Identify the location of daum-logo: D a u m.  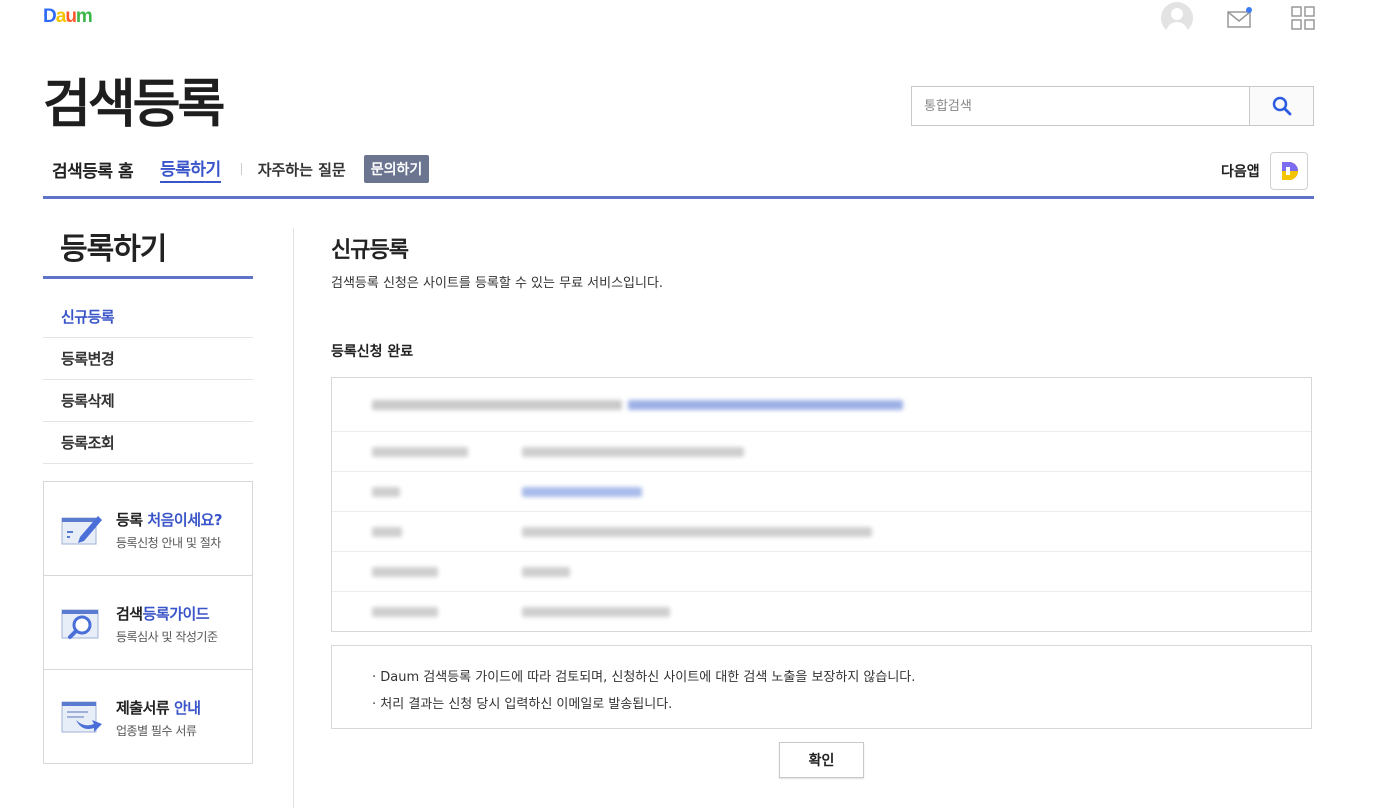
(68, 17).